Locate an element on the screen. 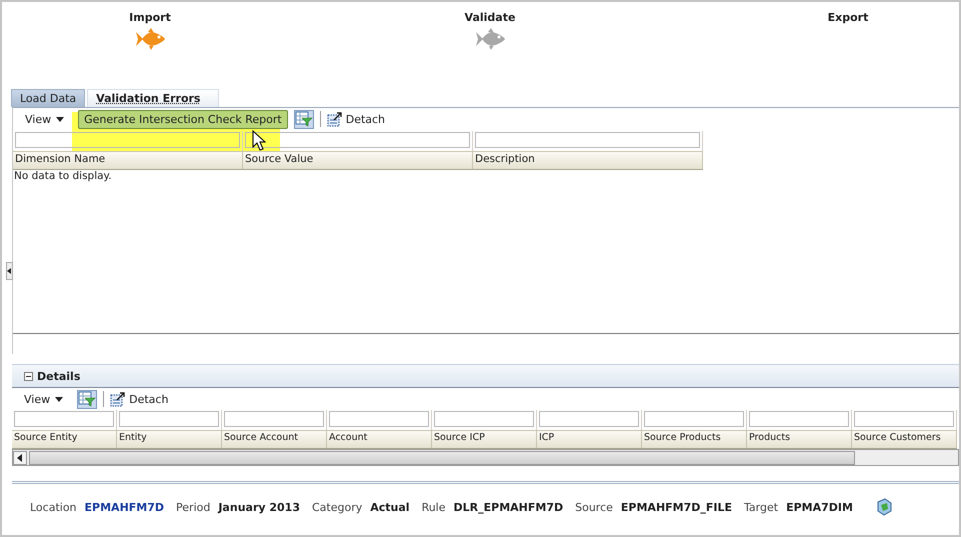 The height and width of the screenshot is (537, 961). column-header: Source Customers is located at coordinates (904, 439).